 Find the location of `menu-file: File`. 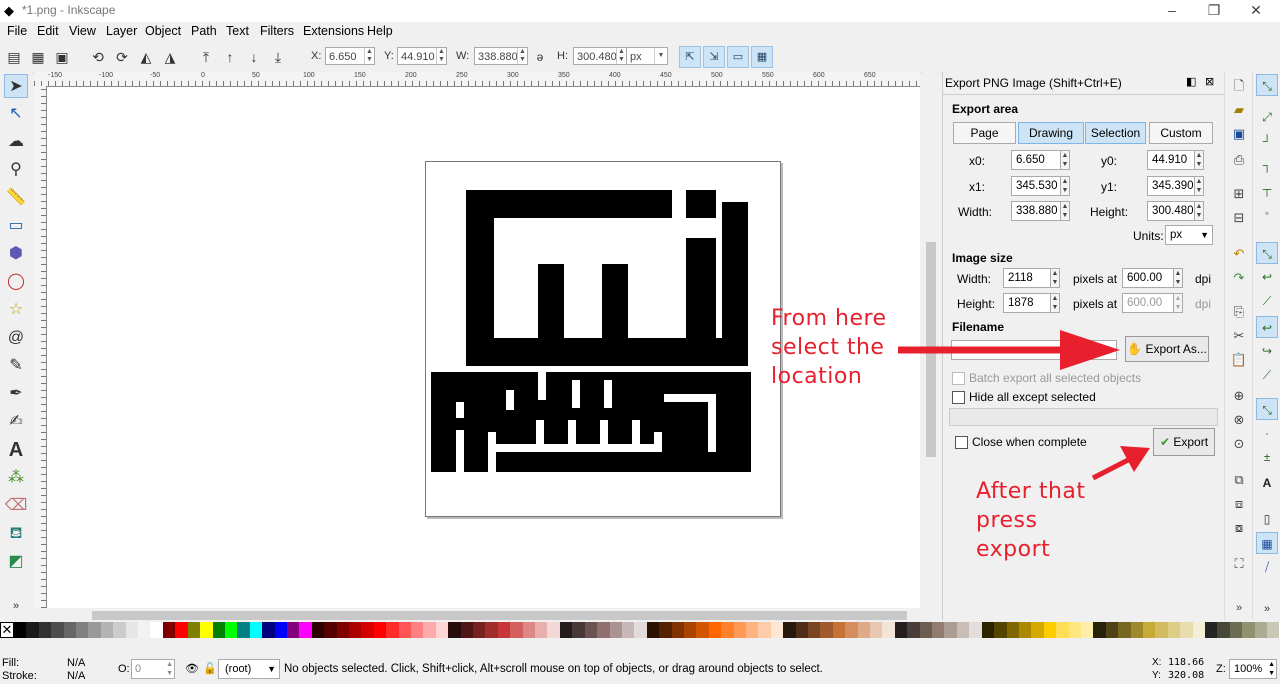

menu-file: File is located at coordinates (17, 31).